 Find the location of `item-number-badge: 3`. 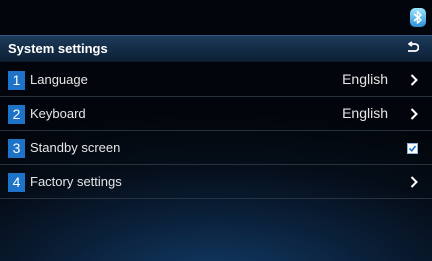

item-number-badge: 3 is located at coordinates (16, 148).